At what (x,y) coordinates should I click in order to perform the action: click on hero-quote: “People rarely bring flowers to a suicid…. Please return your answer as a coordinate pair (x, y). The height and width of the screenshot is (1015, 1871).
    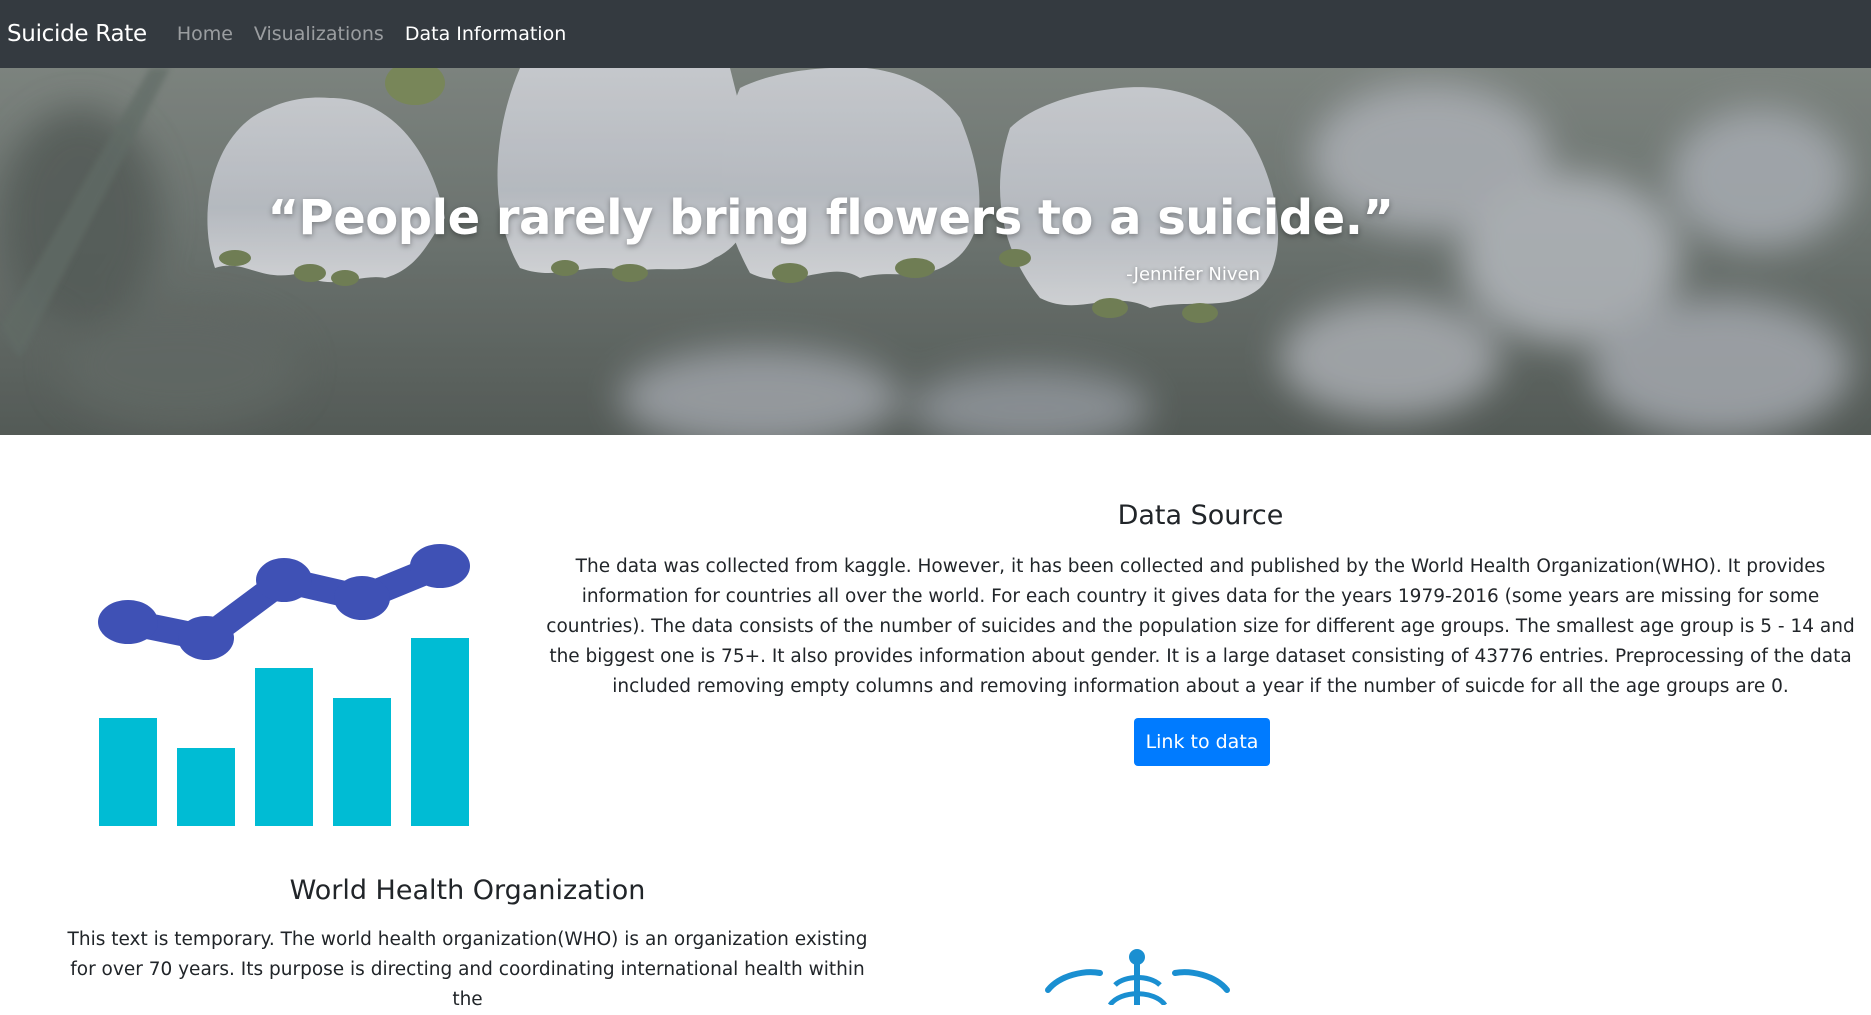
    Looking at the image, I should click on (831, 218).